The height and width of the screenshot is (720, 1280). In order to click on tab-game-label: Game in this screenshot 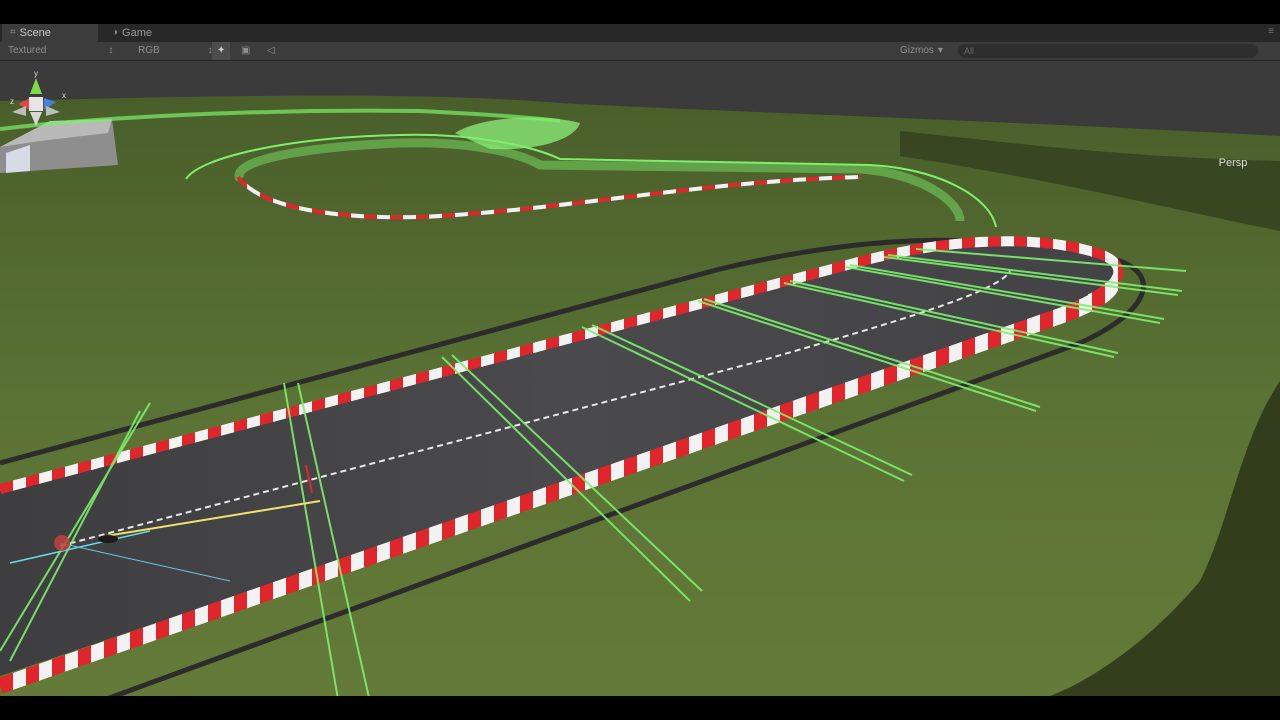, I will do `click(137, 33)`.